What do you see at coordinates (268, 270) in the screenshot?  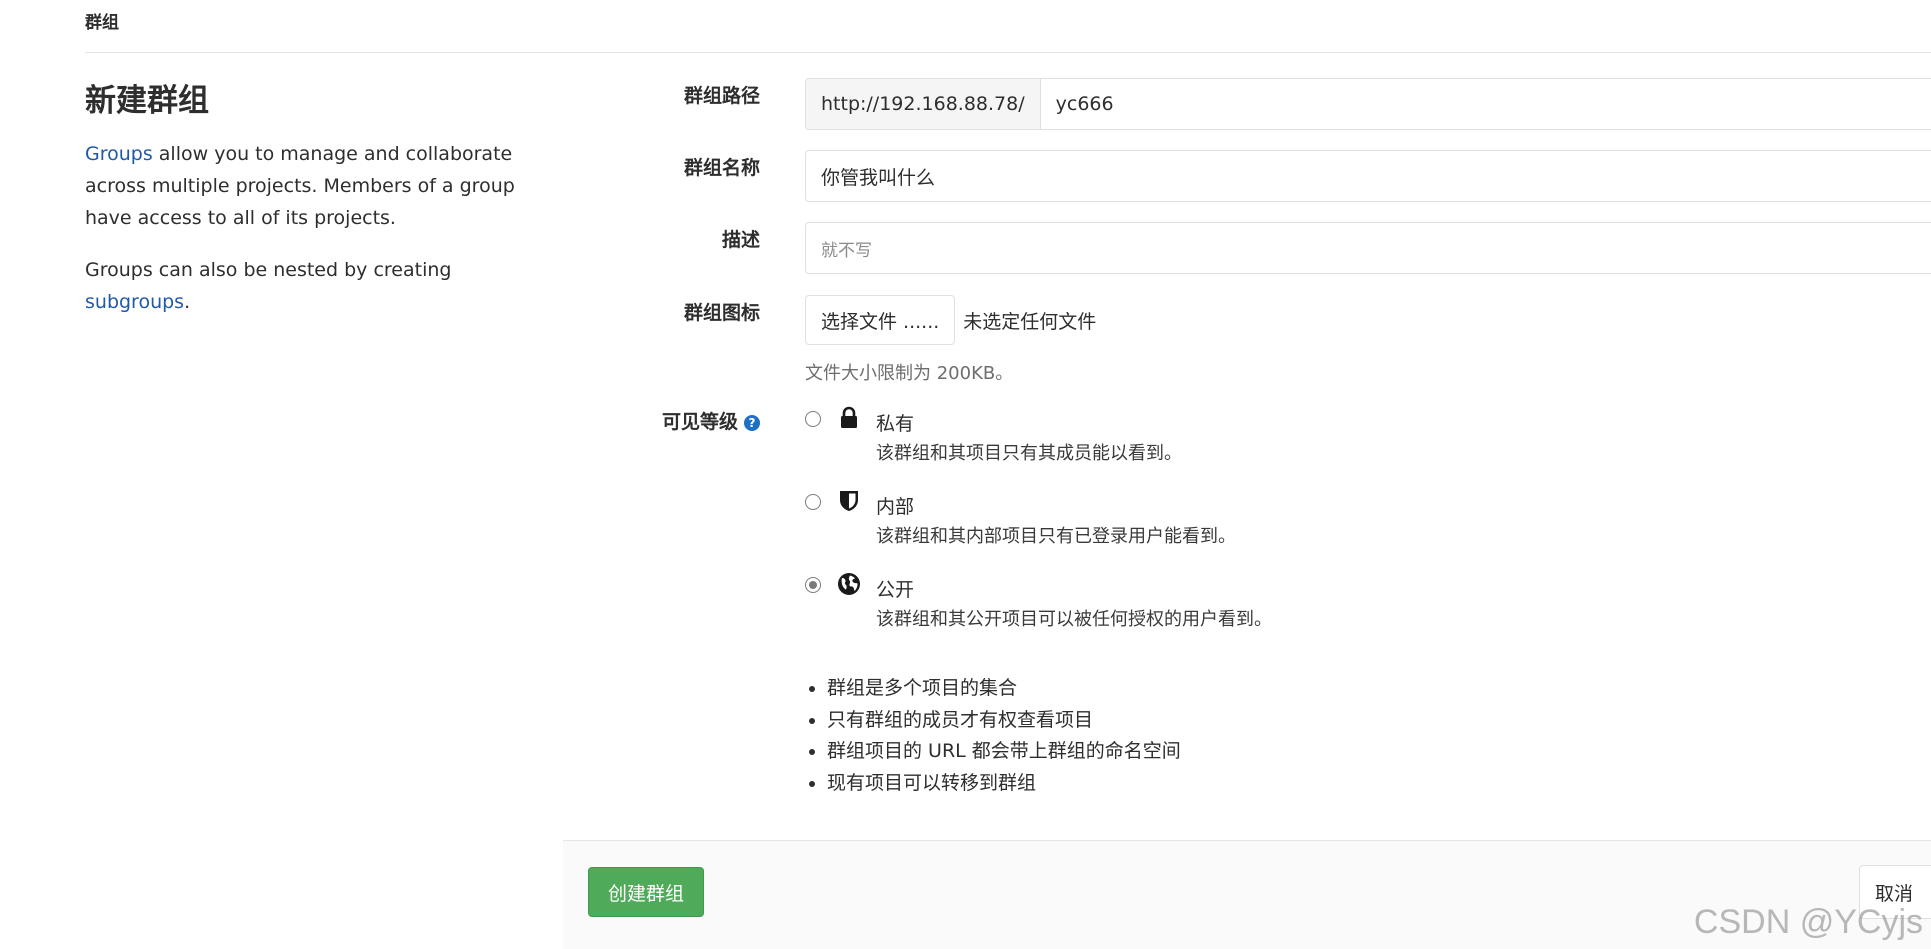 I see `intro-p2-text: Groups can also be nested by creating` at bounding box center [268, 270].